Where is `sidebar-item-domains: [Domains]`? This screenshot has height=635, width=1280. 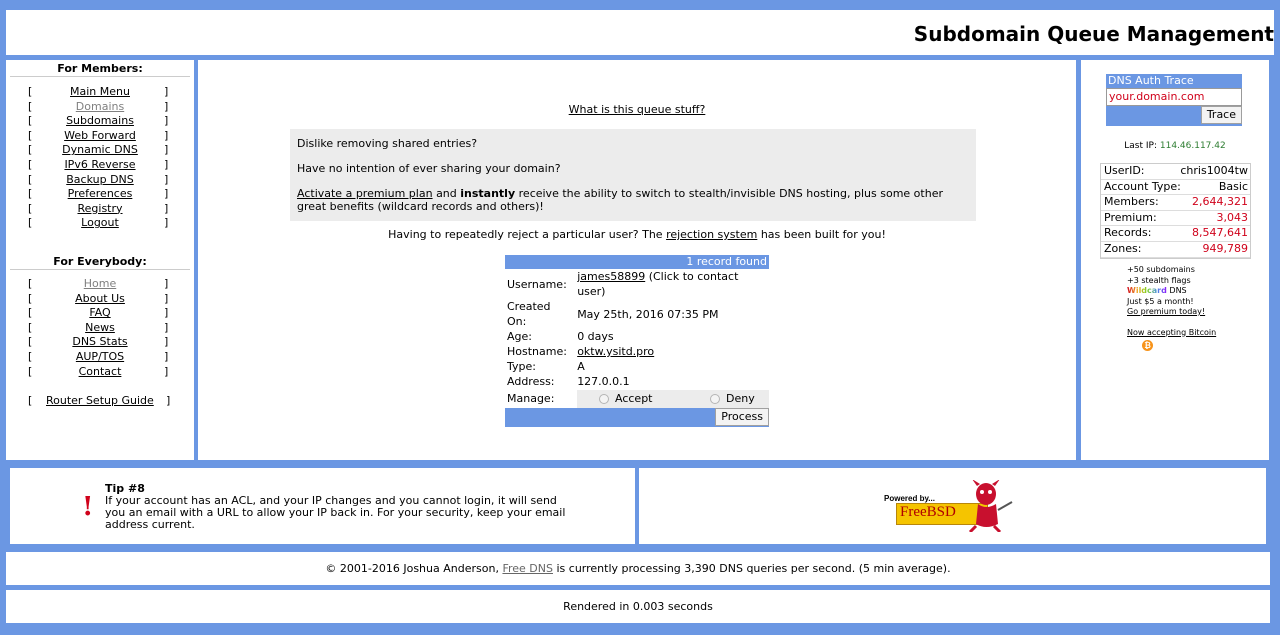
sidebar-item-domains: [Domains] is located at coordinates (100, 107).